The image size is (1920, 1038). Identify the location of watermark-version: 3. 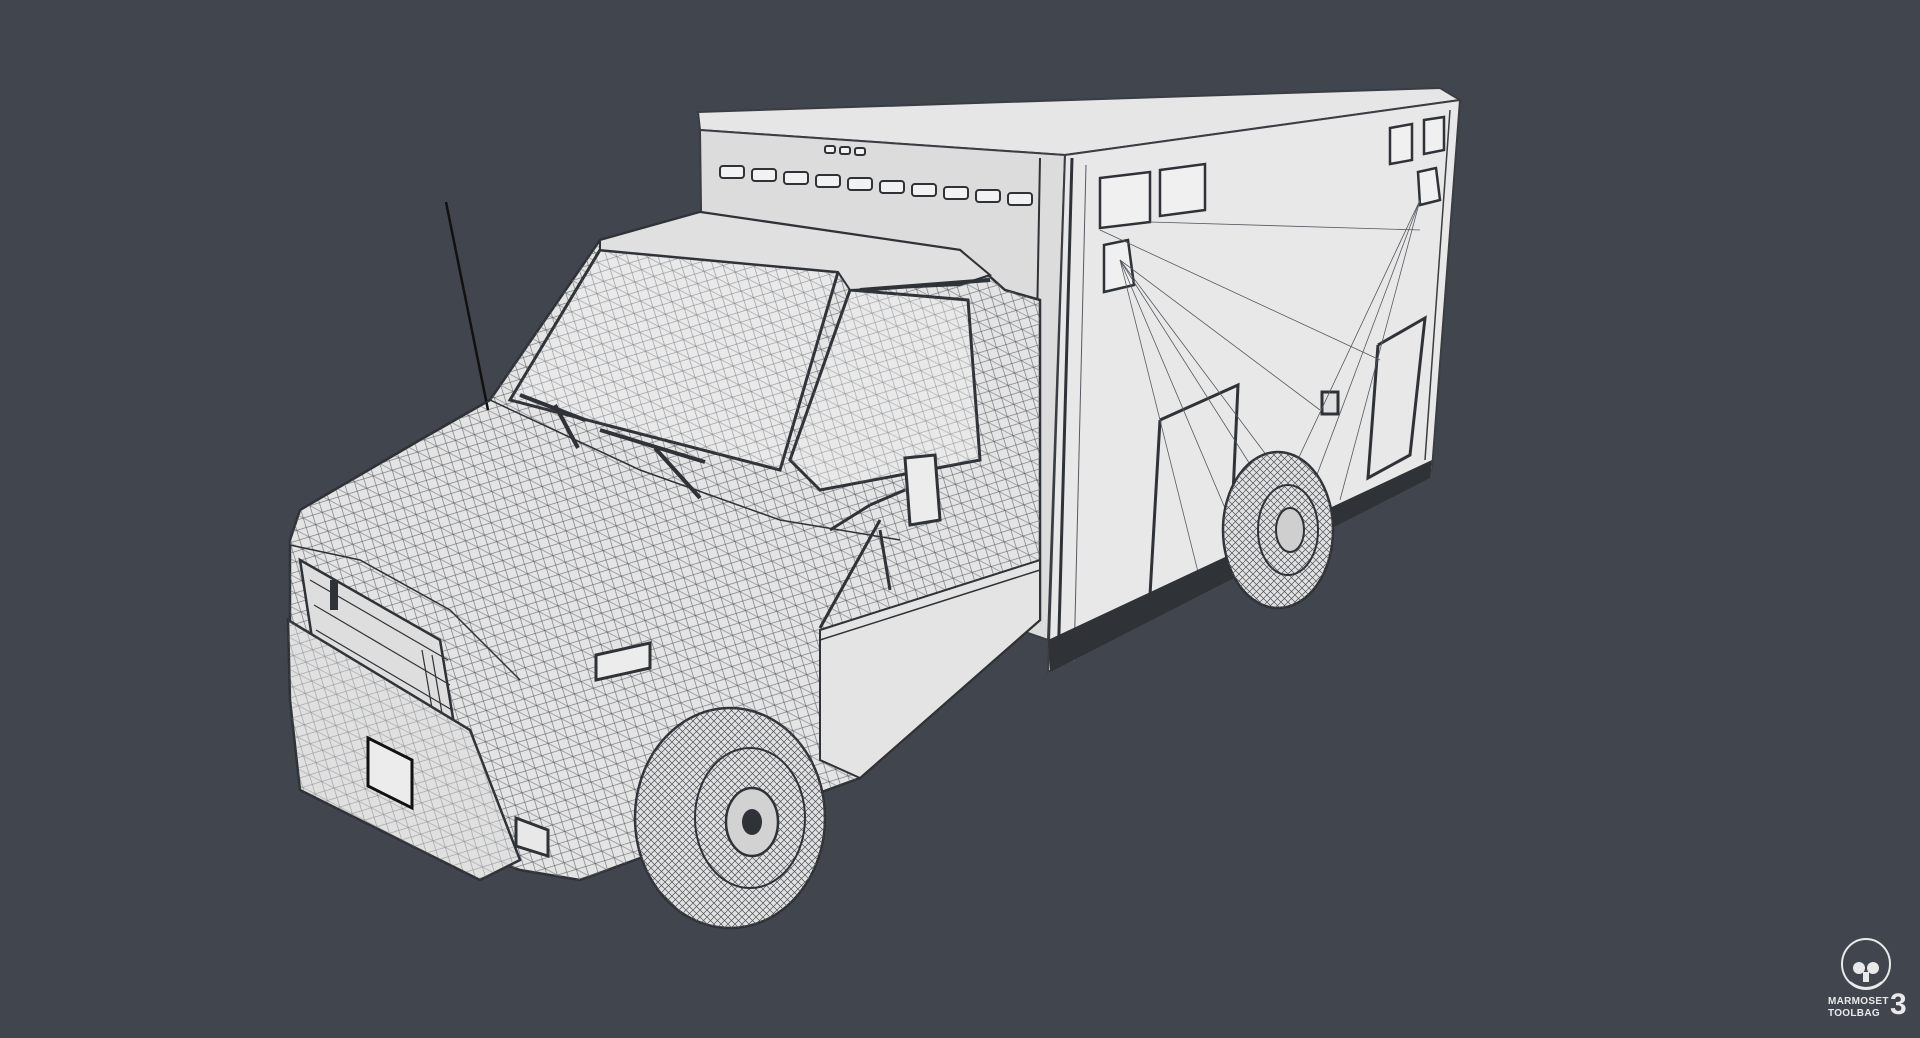
(1898, 1004).